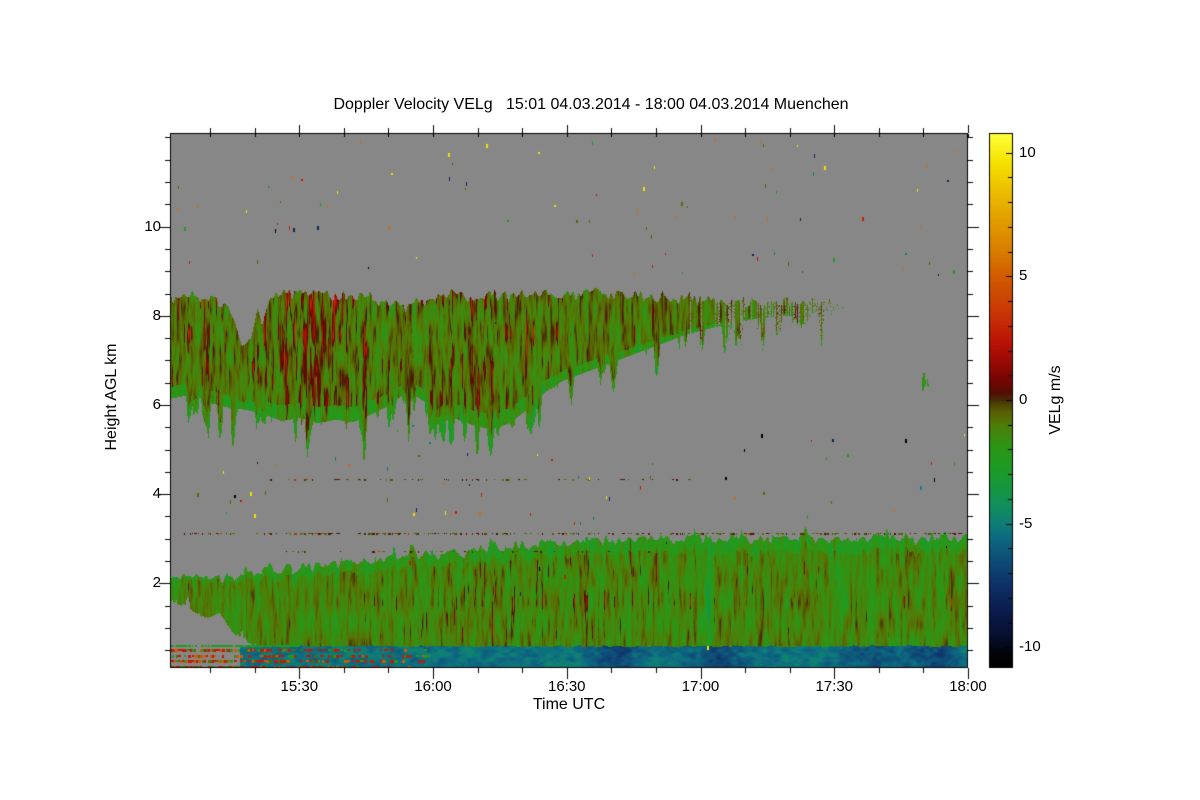 The image size is (1200, 800). Describe the element at coordinates (156, 494) in the screenshot. I see `y-tick-label: 4` at that location.